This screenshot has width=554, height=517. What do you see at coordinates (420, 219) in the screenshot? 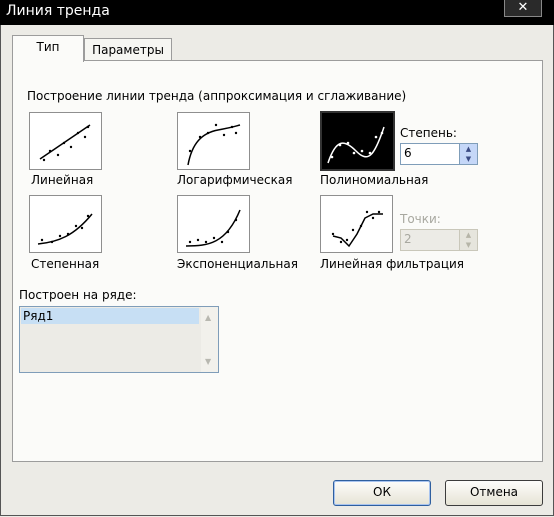
I see `period-label: Точки:` at bounding box center [420, 219].